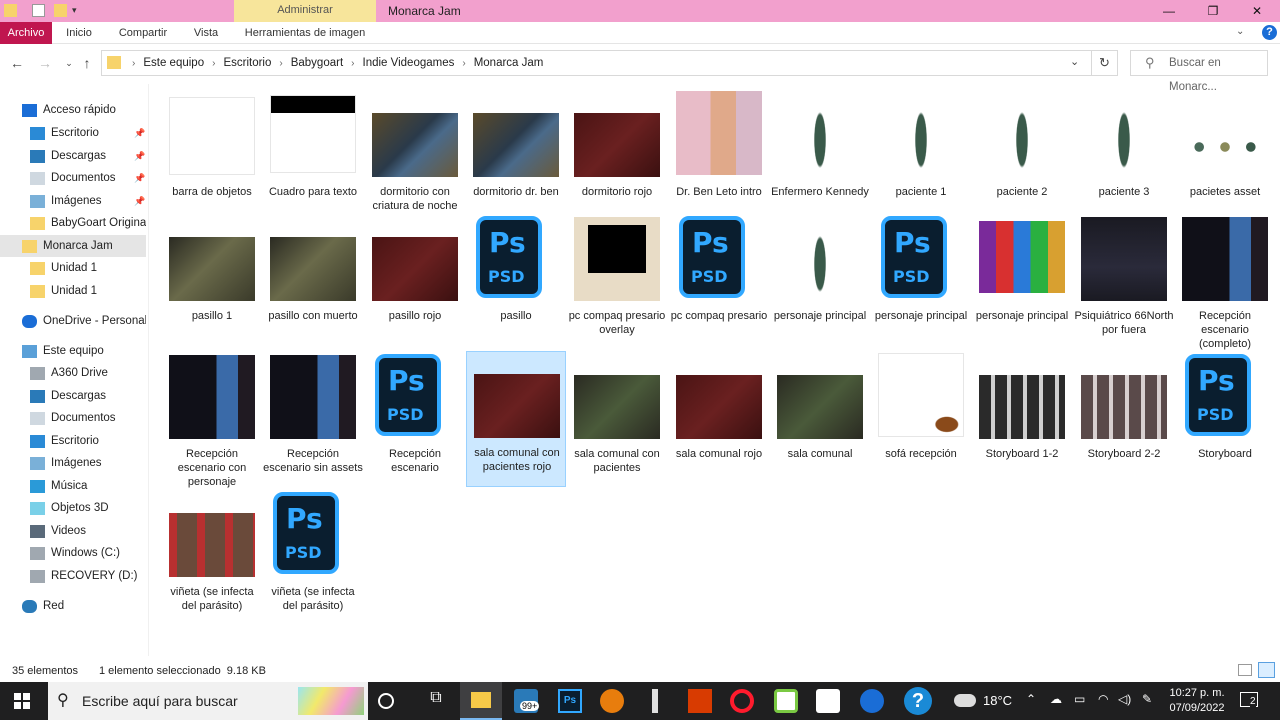 The height and width of the screenshot is (720, 1280). What do you see at coordinates (73, 246) in the screenshot?
I see `sidebar-item: Monarca Jam` at bounding box center [73, 246].